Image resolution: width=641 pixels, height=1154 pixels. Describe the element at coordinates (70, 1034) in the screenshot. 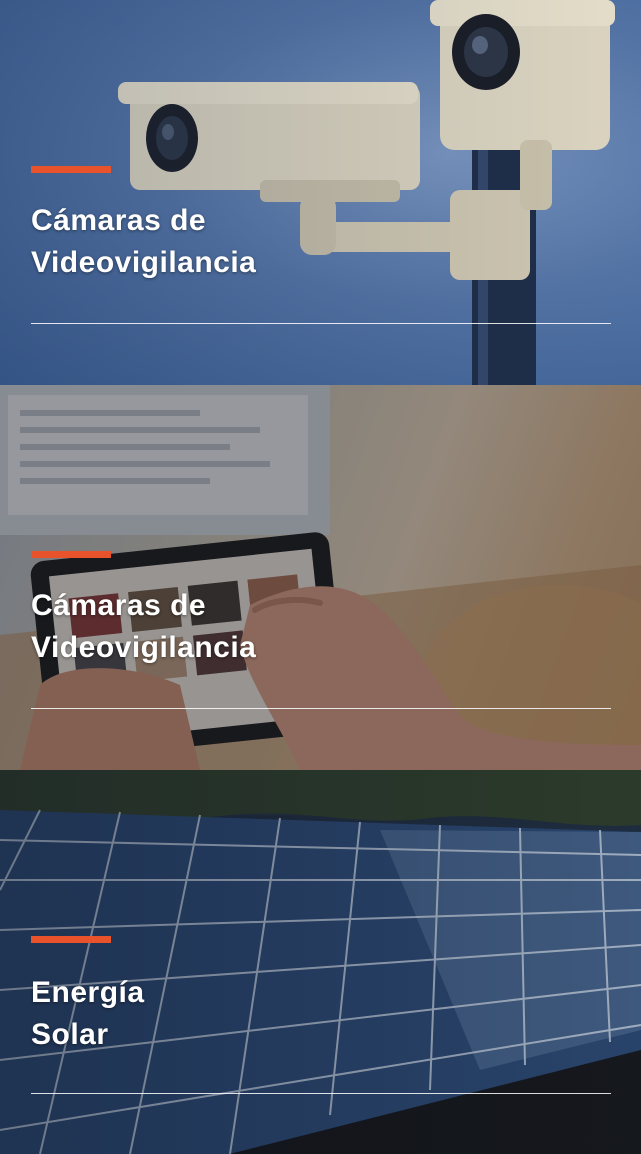

I see `card-title-line: Solar` at that location.